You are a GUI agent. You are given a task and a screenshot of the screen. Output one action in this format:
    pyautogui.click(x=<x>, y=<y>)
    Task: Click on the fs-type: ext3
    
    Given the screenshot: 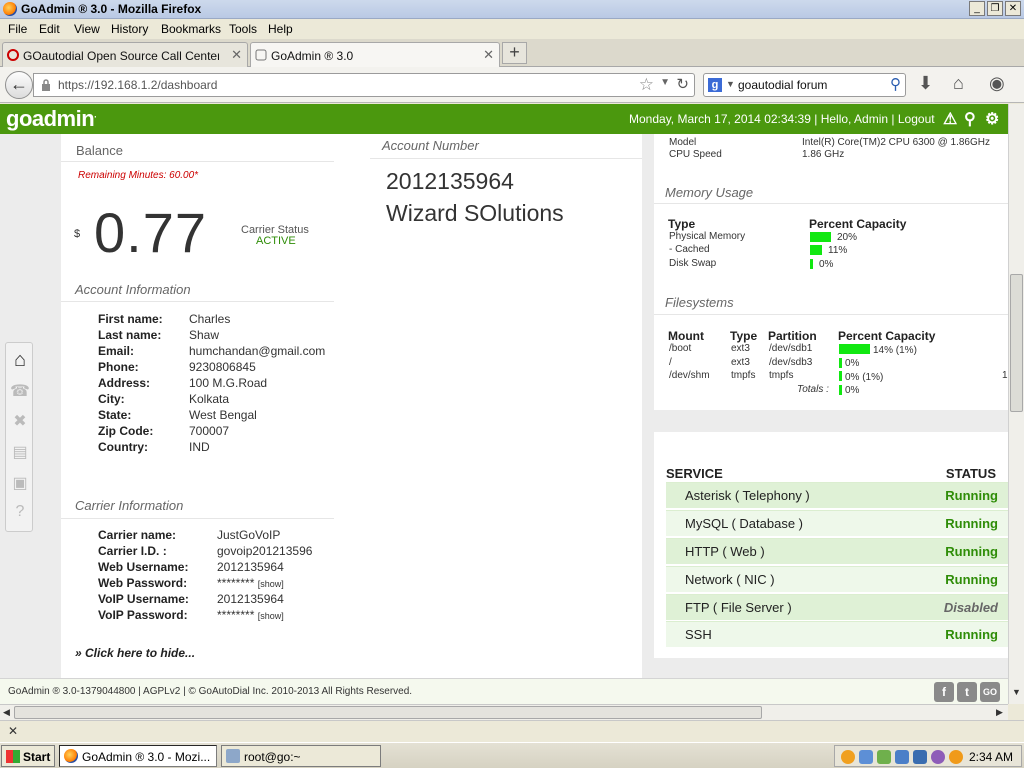 What is the action you would take?
    pyautogui.click(x=740, y=362)
    